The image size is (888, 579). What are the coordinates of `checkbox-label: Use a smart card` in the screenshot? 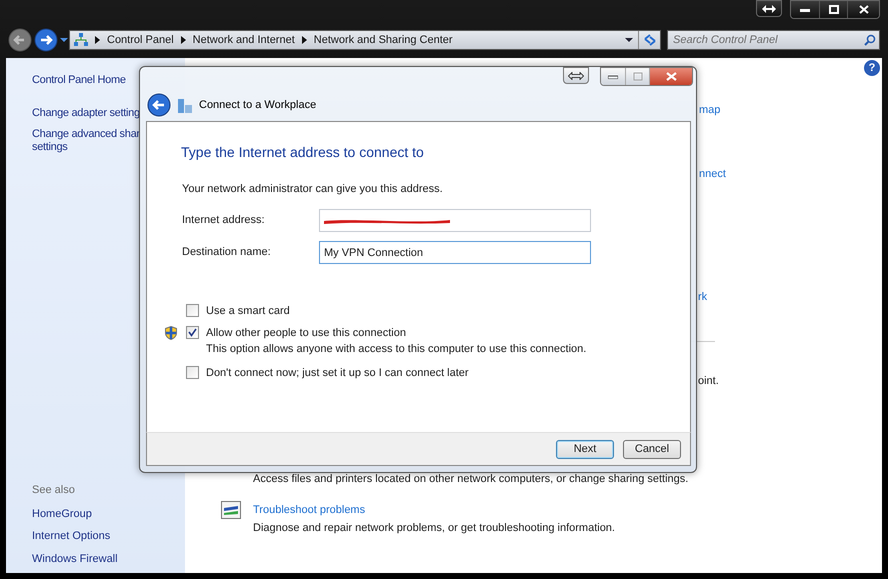 It's located at (248, 311).